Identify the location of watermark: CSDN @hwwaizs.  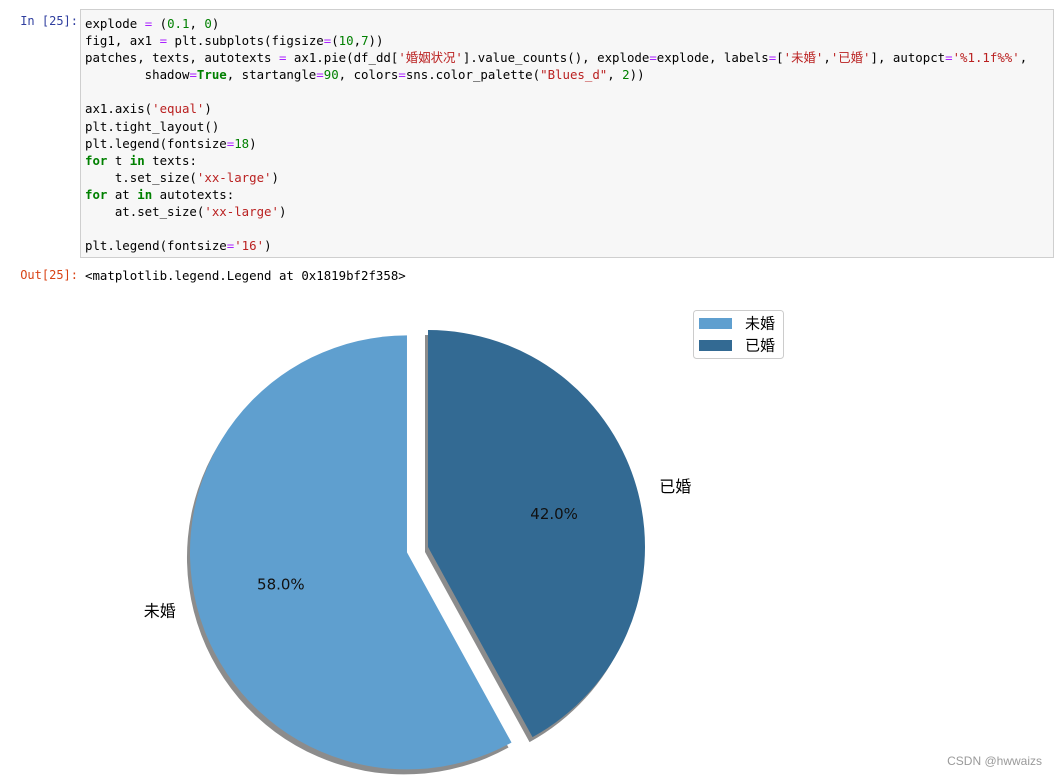
(994, 761).